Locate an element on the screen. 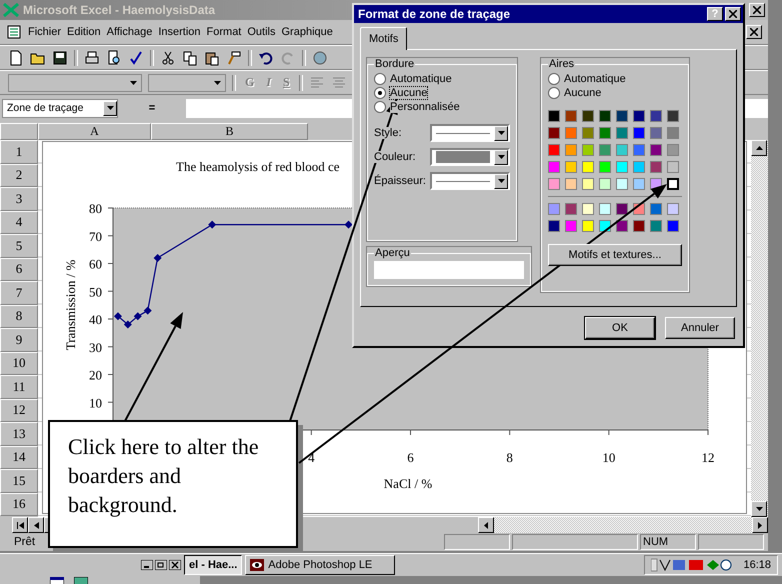 Image resolution: width=782 pixels, height=584 pixels. window-title: Microsoft Excel - HaemolysisData is located at coordinates (119, 10).